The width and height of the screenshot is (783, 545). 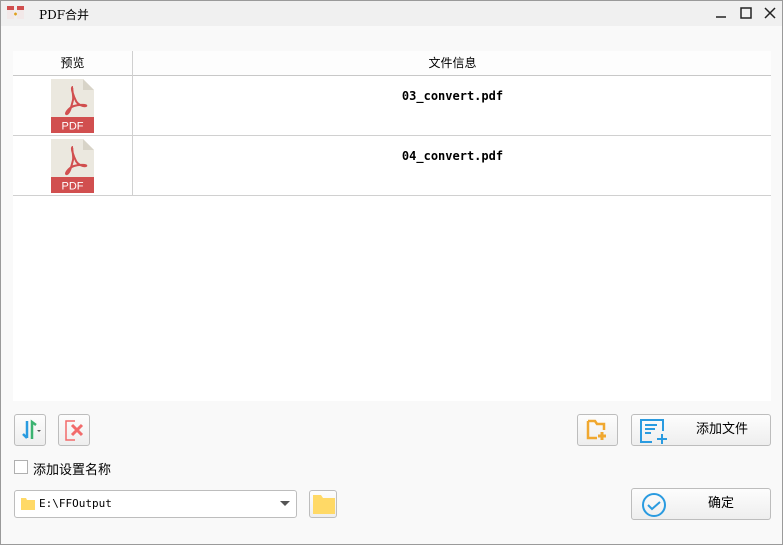 I want to click on add-name-checkbox, so click(x=21, y=467).